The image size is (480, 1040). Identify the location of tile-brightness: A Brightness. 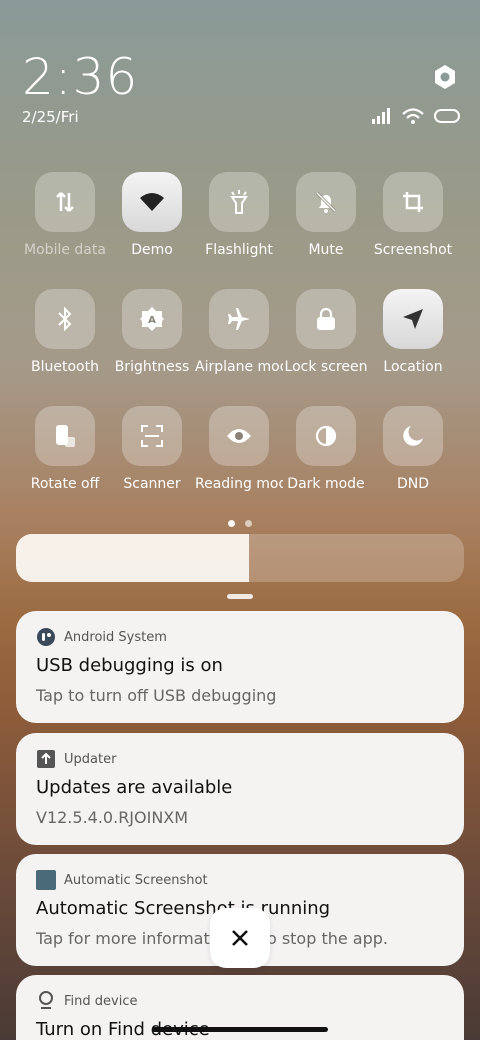
(152, 332).